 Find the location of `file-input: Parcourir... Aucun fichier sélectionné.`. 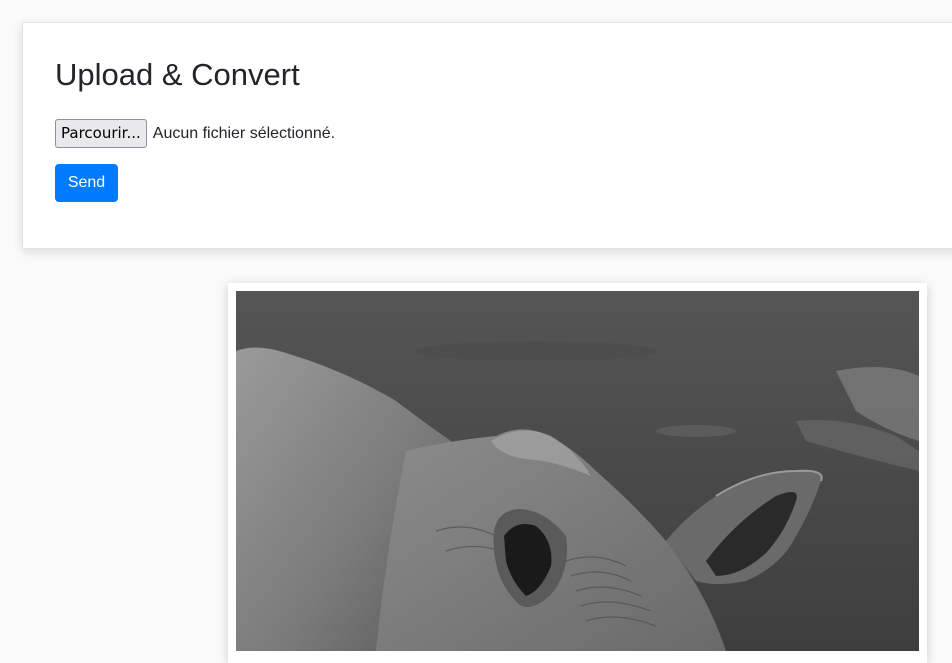

file-input: Parcourir... Aucun fichier sélectionné. is located at coordinates (195, 133).